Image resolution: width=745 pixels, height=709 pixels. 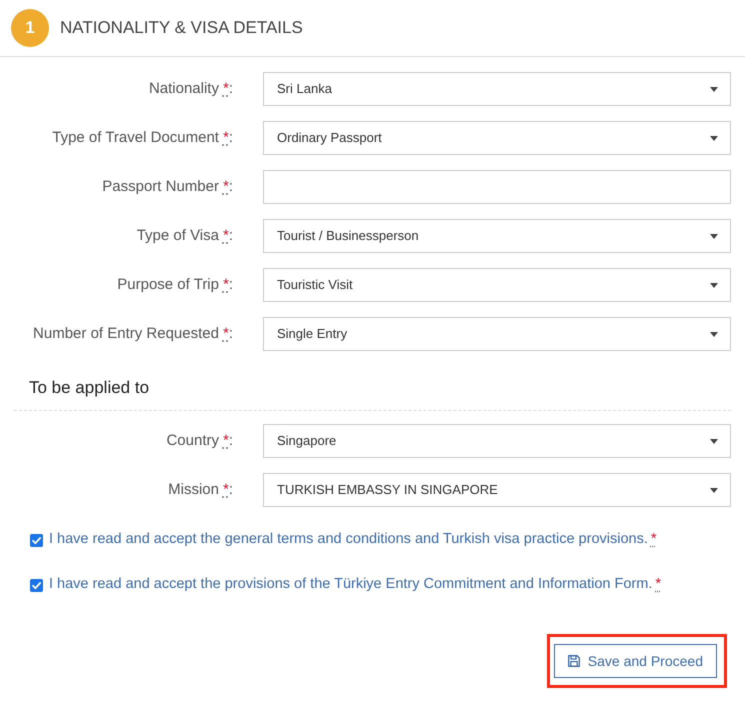 What do you see at coordinates (200, 490) in the screenshot?
I see `field-label: Mission *:` at bounding box center [200, 490].